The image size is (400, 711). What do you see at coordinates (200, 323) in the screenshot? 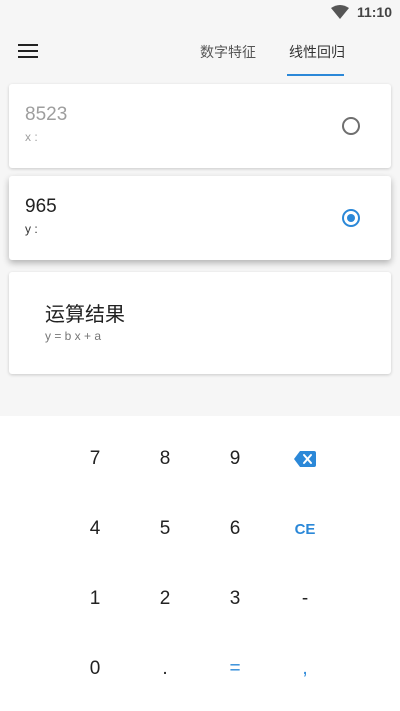
I see `result-card: 运算结果 y = b x + a` at bounding box center [200, 323].